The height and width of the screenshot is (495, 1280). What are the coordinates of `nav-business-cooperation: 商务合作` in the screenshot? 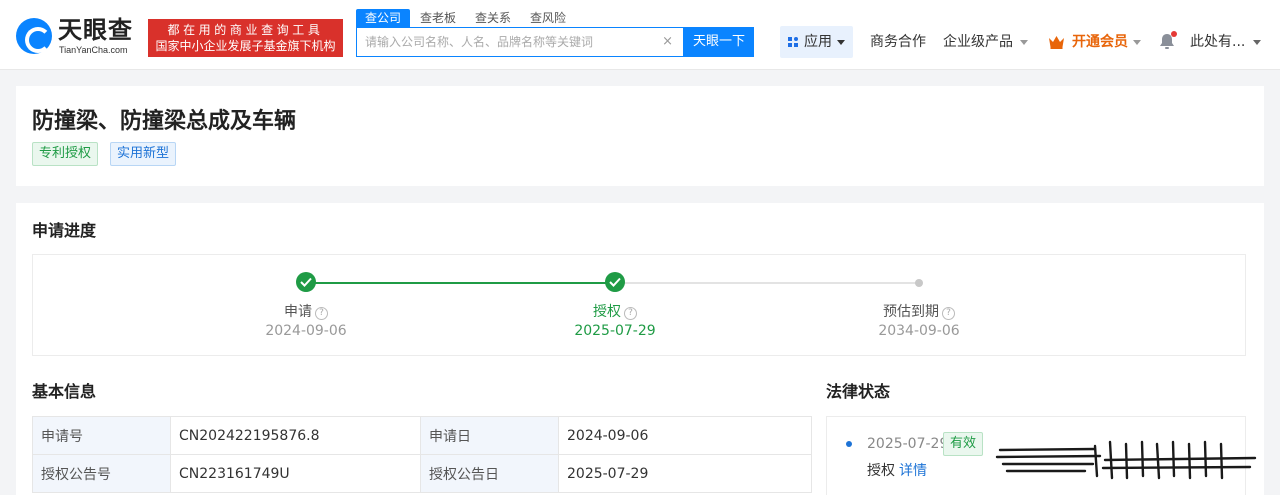 It's located at (898, 42).